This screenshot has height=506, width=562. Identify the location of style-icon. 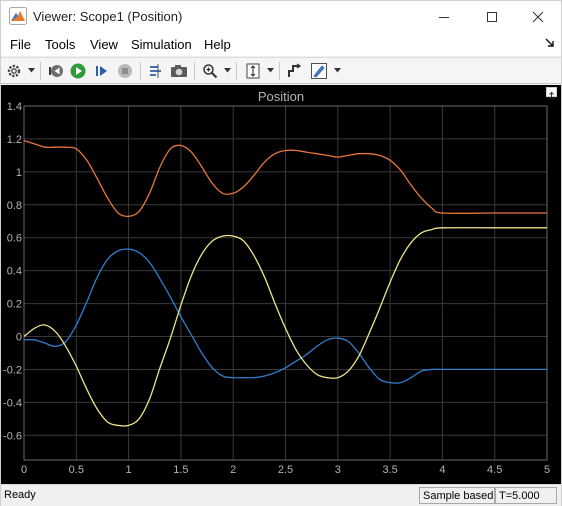
(319, 71).